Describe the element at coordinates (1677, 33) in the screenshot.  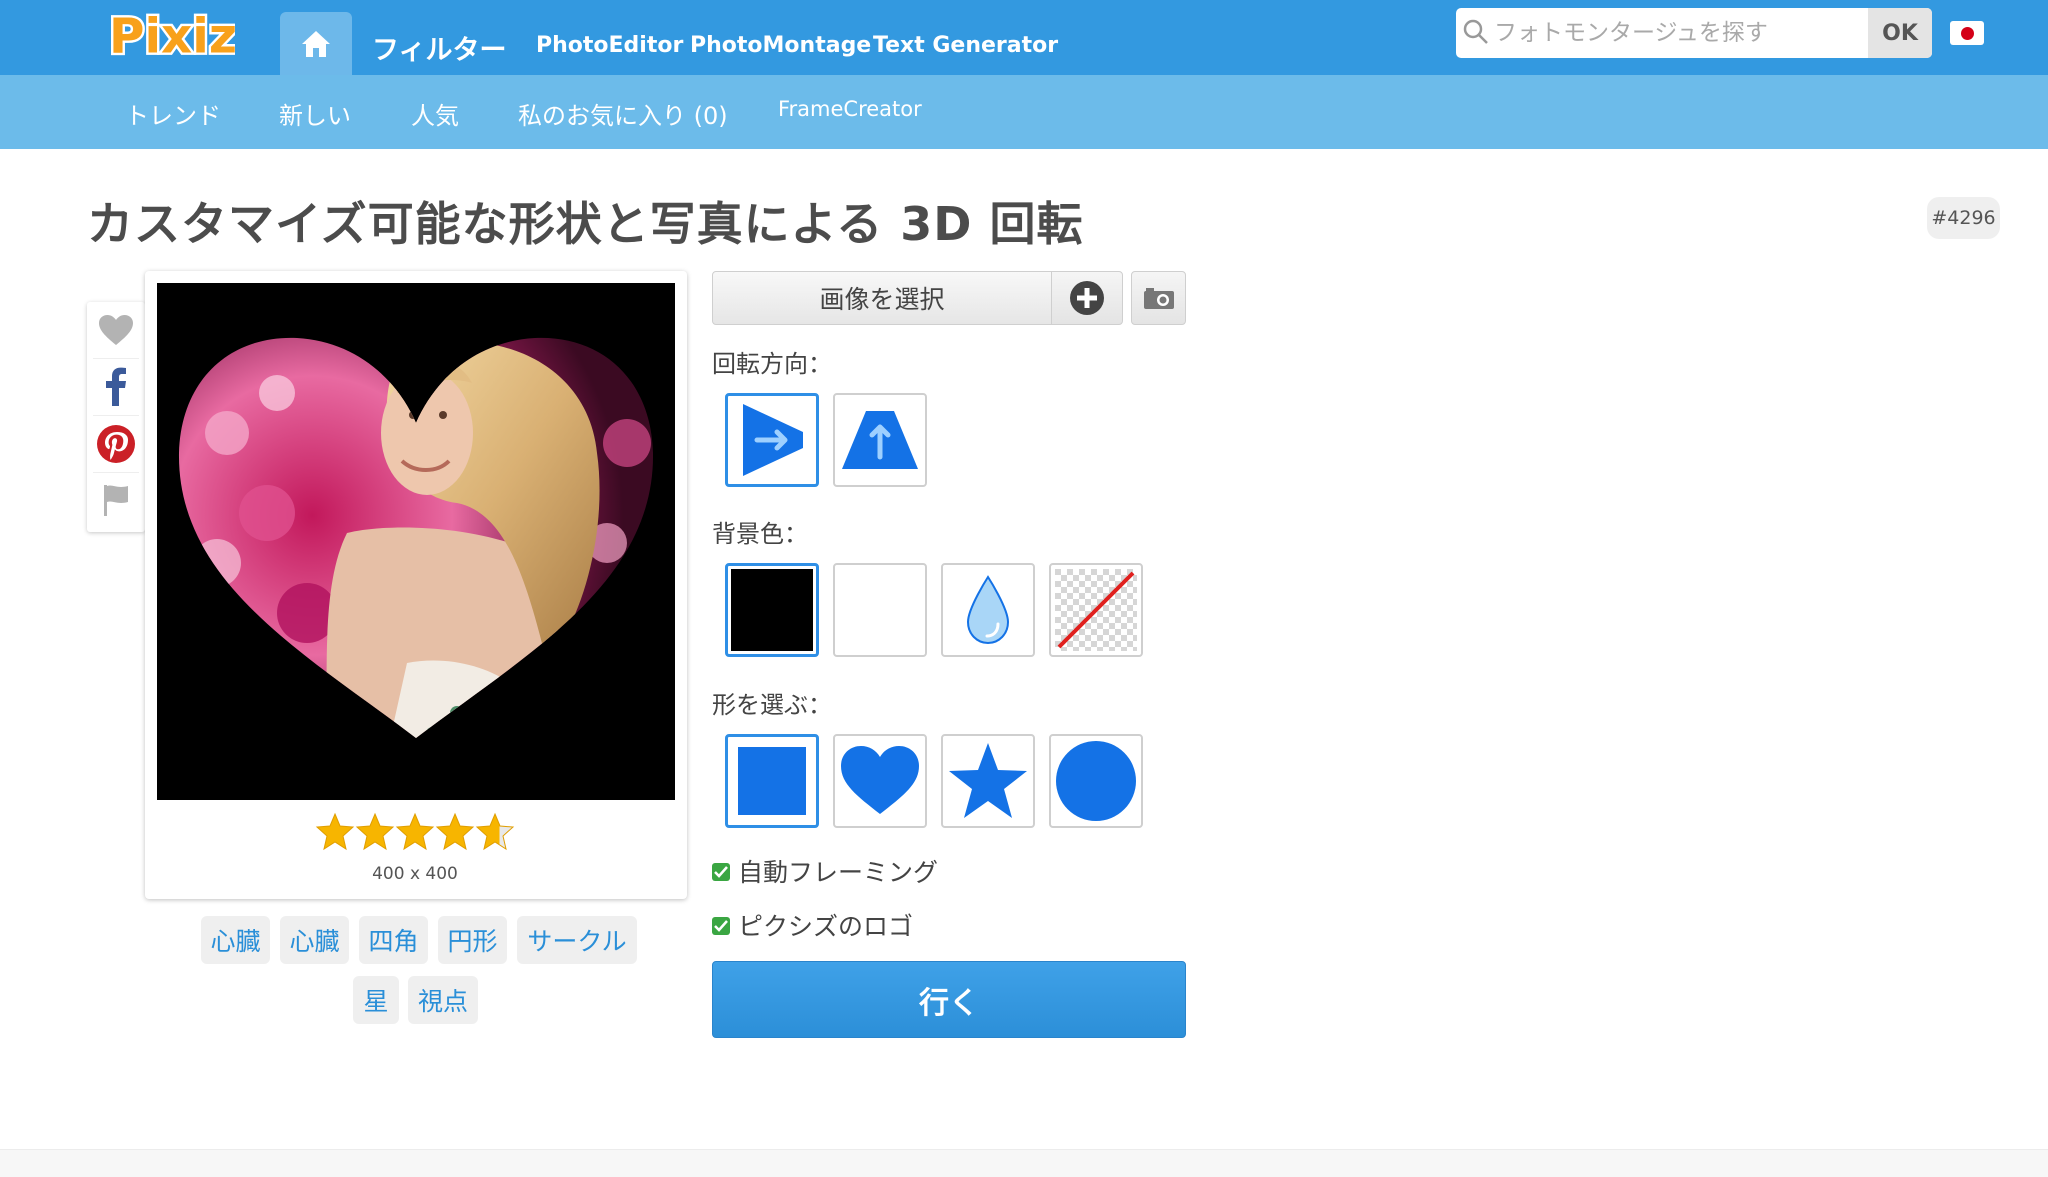
I see `search-input` at that location.